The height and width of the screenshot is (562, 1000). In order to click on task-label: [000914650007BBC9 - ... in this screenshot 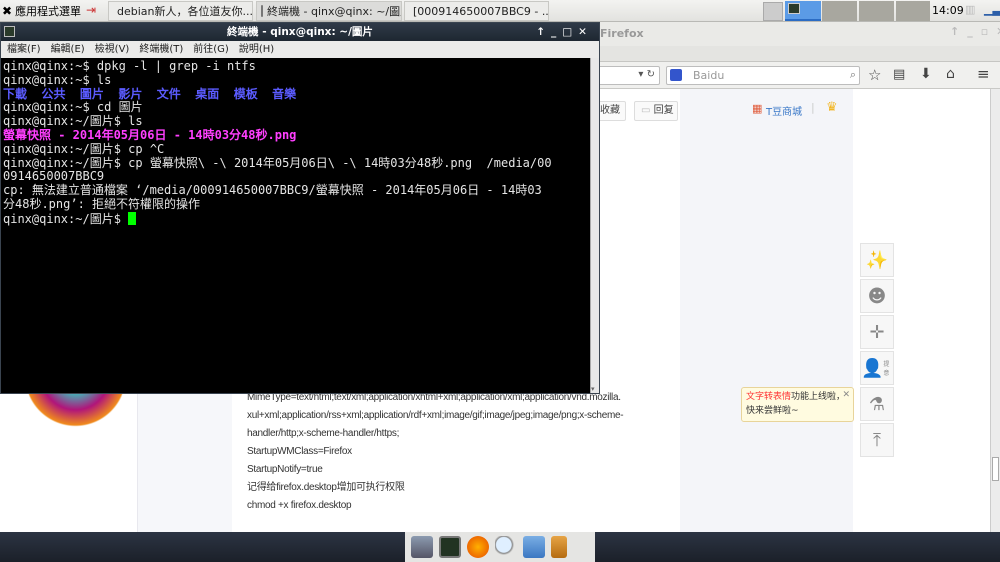, I will do `click(481, 11)`.